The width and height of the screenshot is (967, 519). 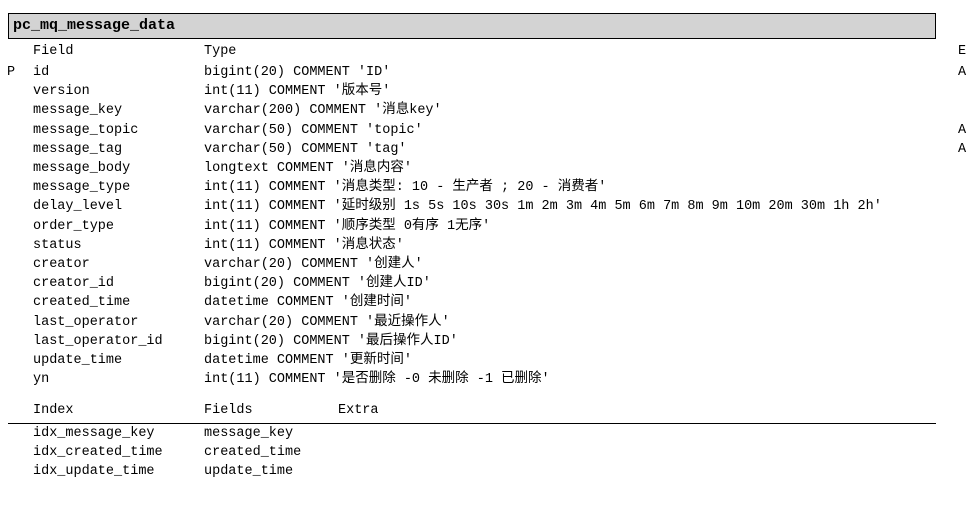 I want to click on column-type: varchar(200) COMMENT '消息key', so click(x=323, y=110).